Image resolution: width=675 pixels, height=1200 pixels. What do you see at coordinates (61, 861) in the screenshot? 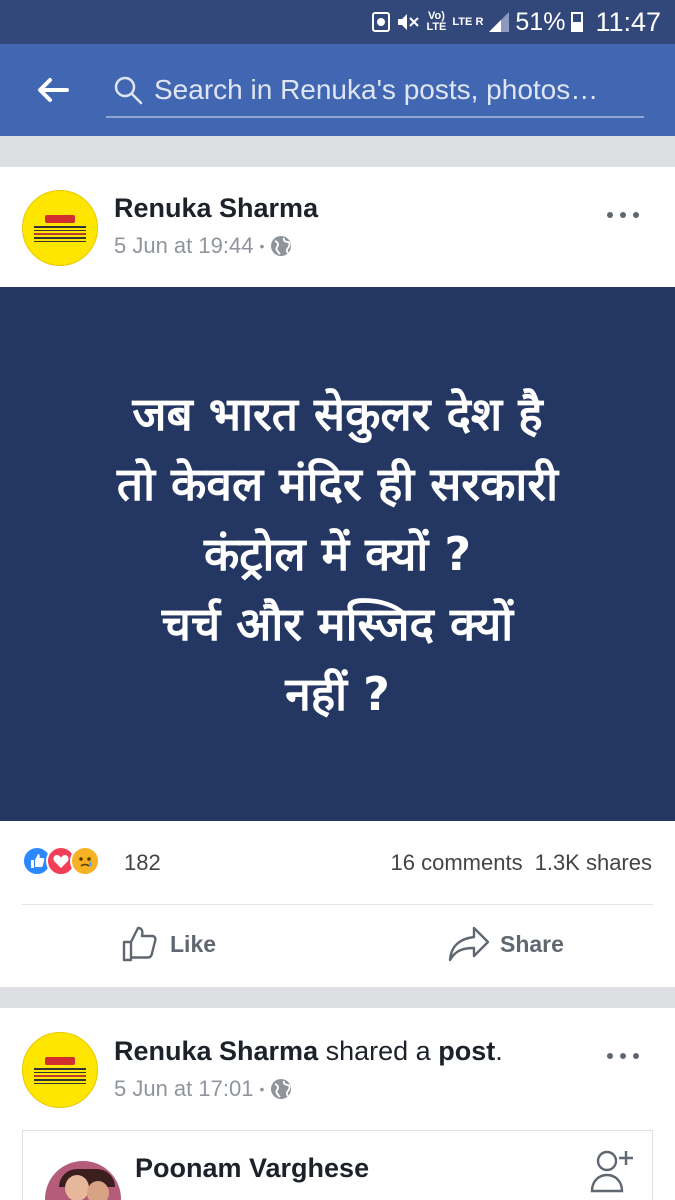
I see `reaction-icons` at bounding box center [61, 861].